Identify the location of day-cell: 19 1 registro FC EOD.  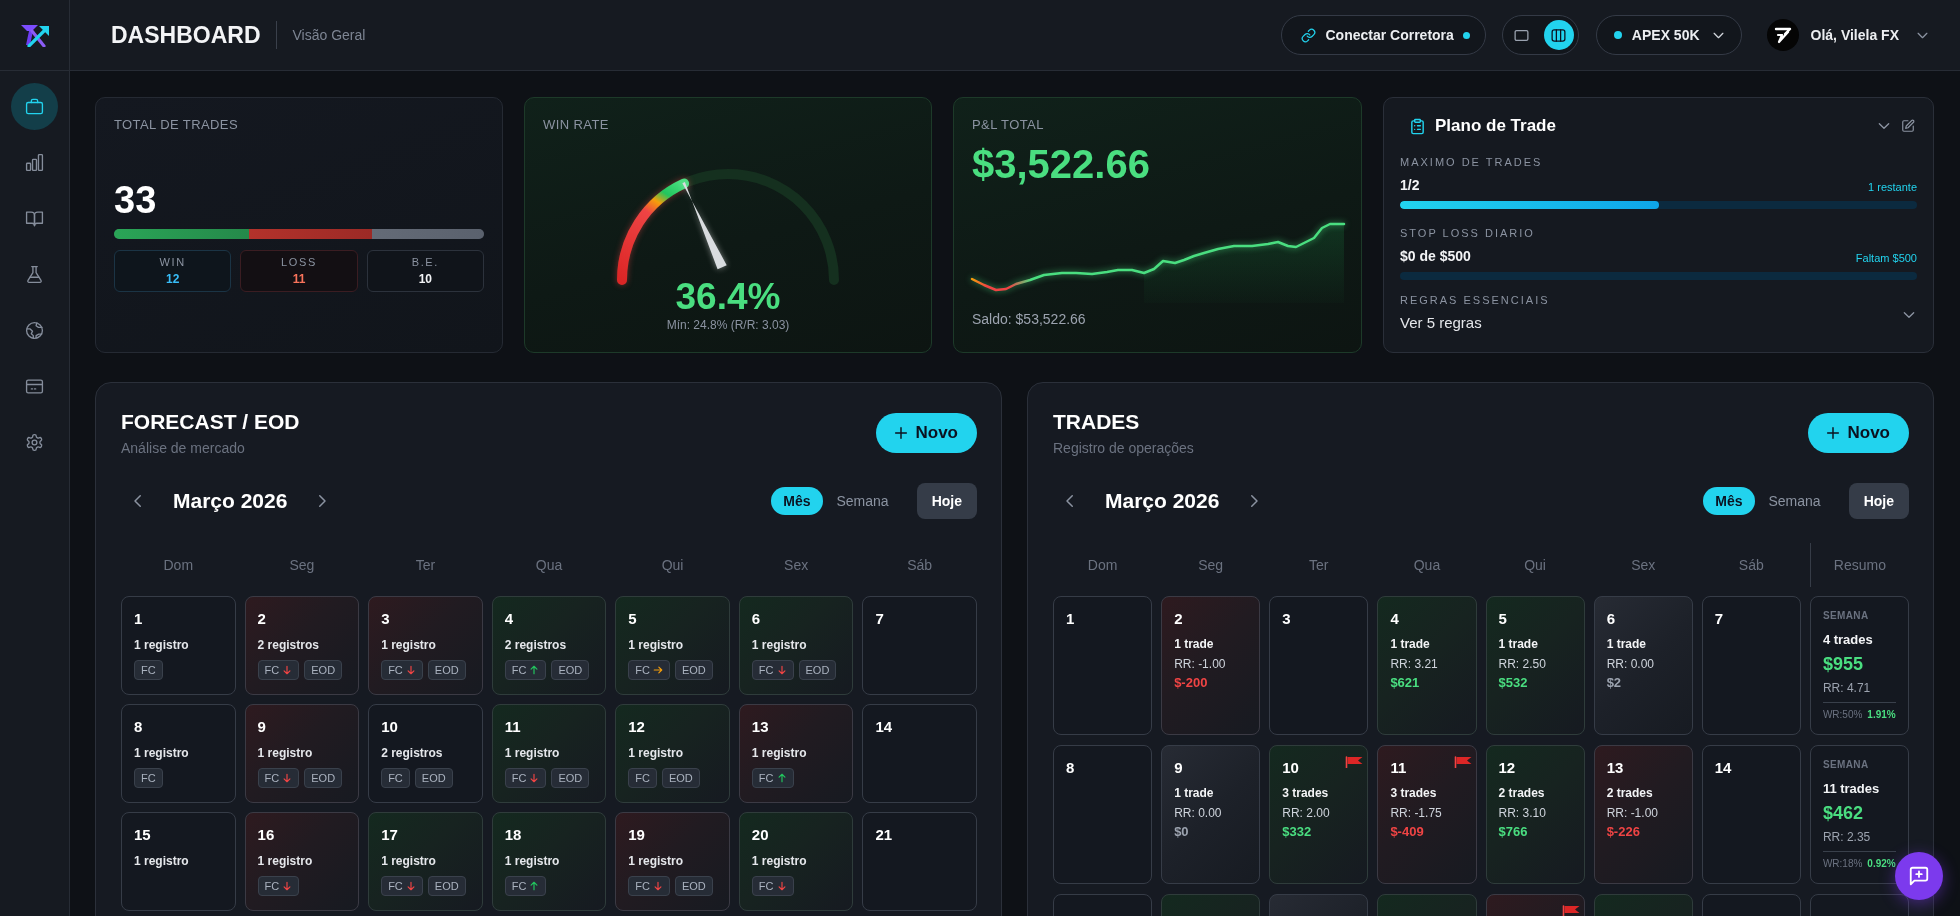
(672, 861).